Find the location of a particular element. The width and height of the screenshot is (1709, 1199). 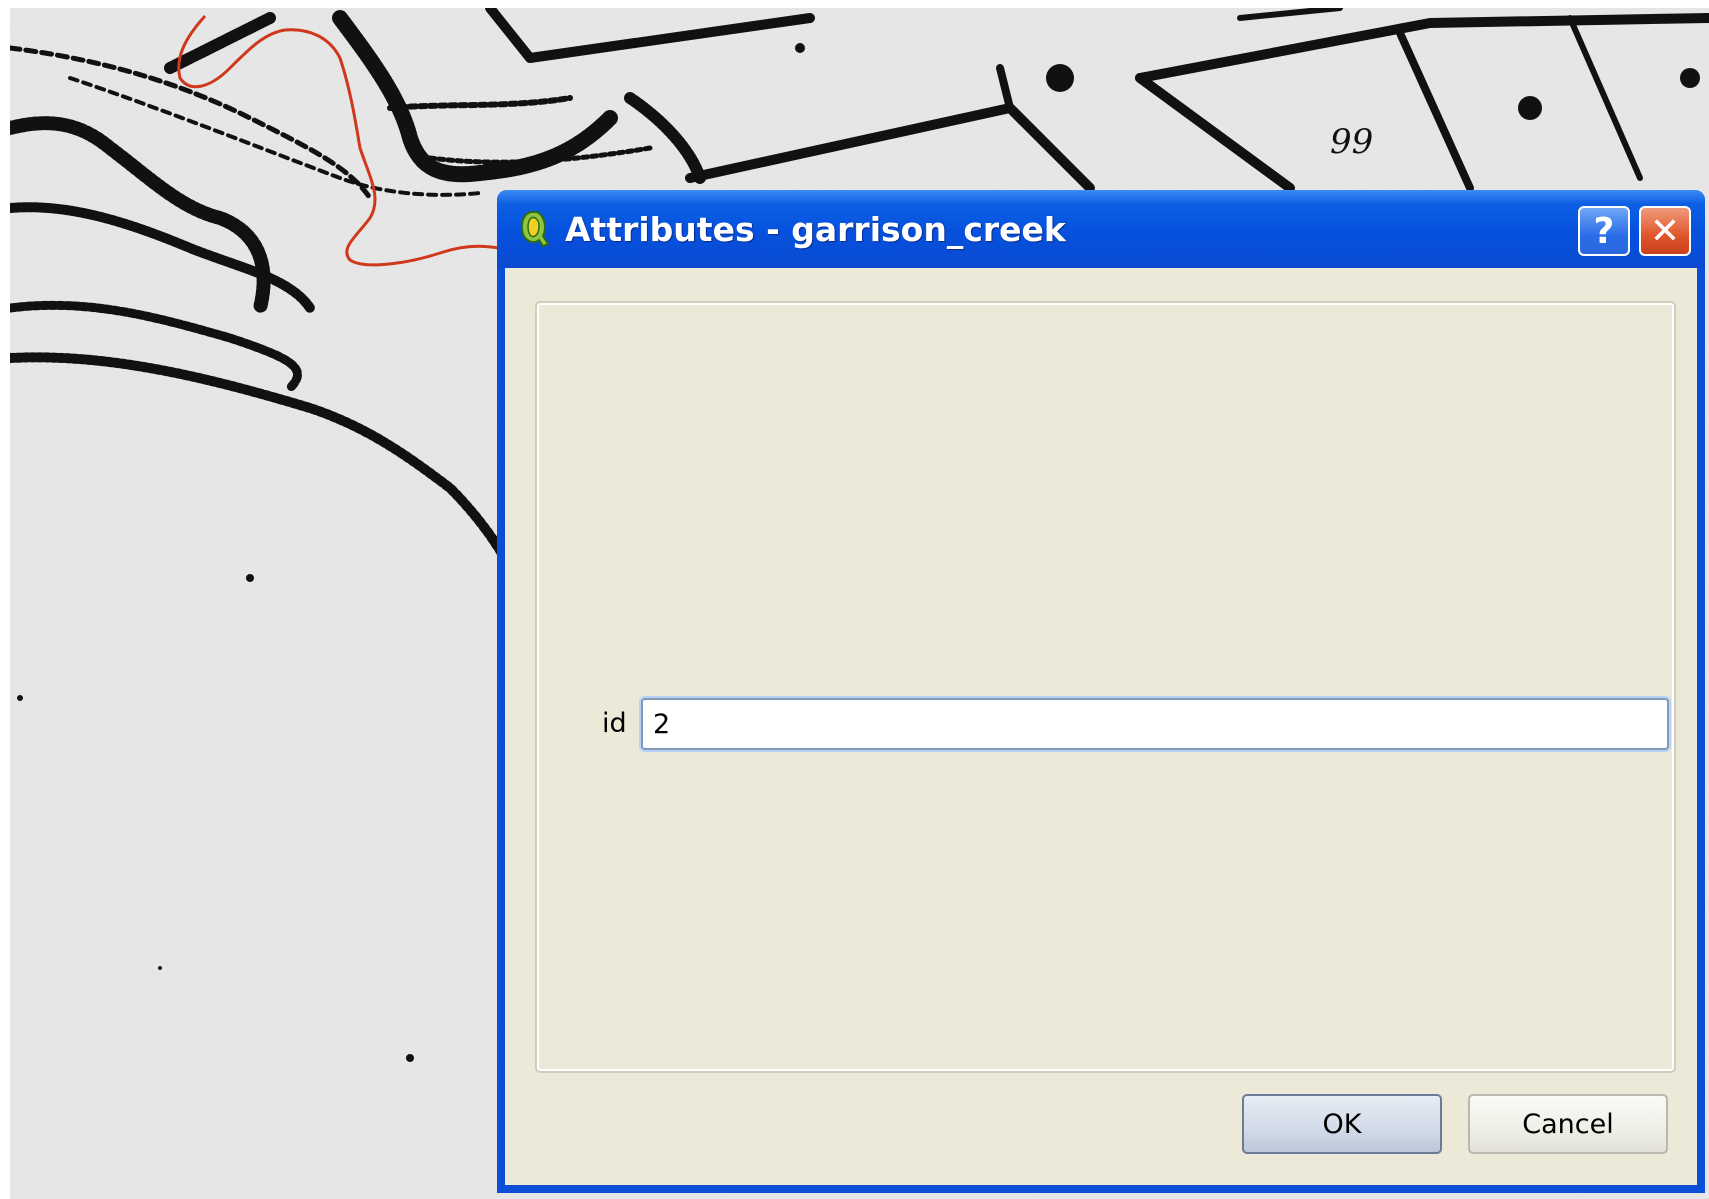

cancel-button: Cancel is located at coordinates (1568, 1124).